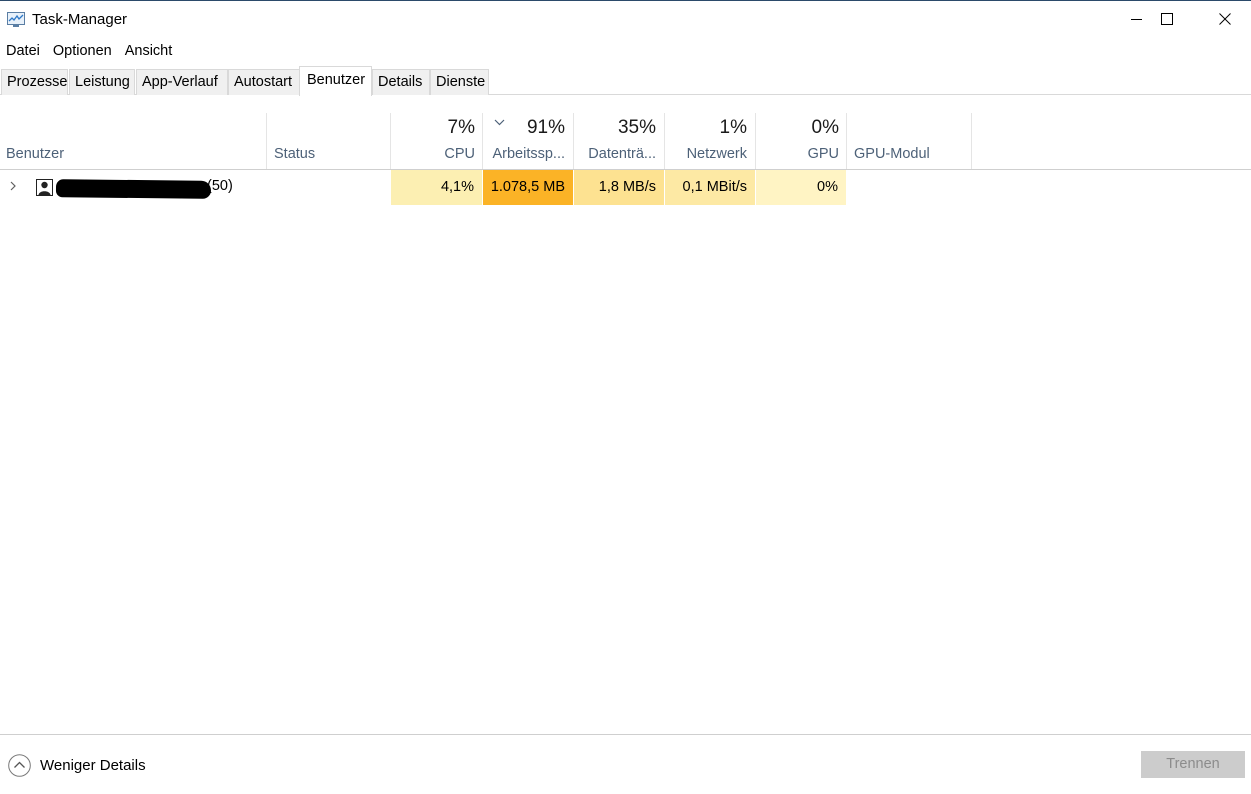 This screenshot has width=1251, height=794. I want to click on maximize-button, so click(1167, 19).